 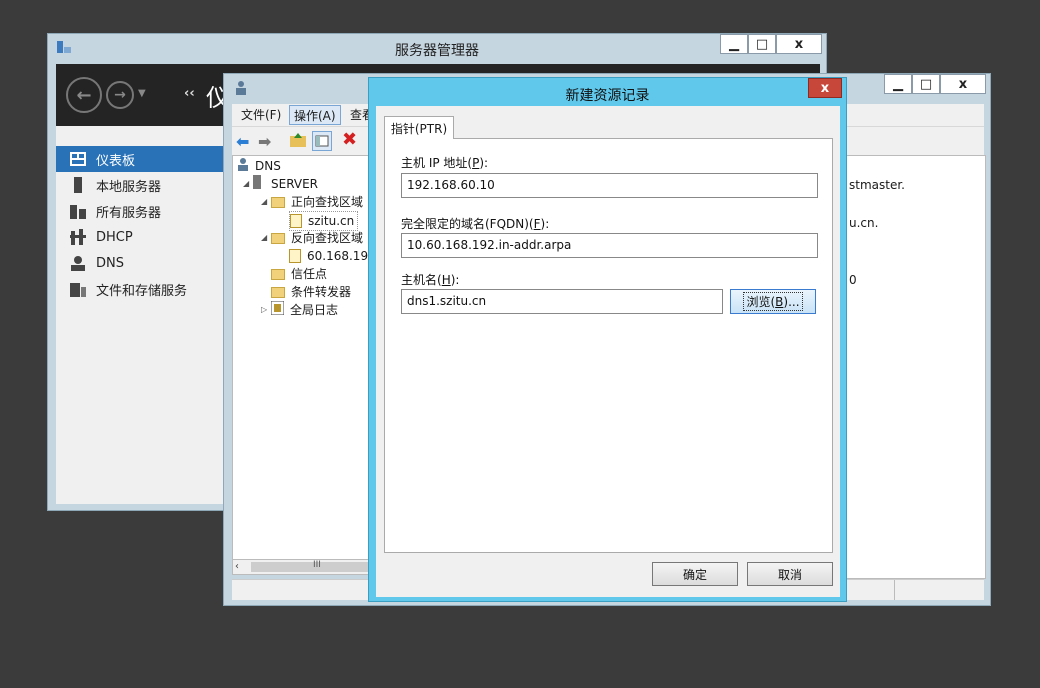 I want to click on forward-arrow-icon: ➡, so click(x=264, y=141).